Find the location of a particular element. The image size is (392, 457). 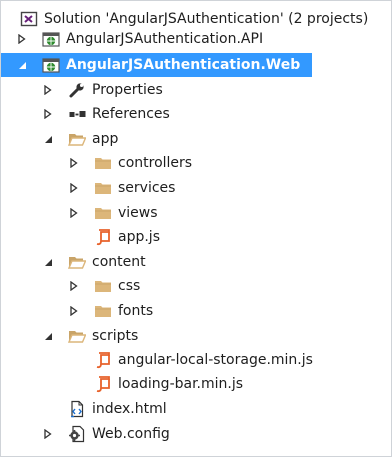

tree-item-label: app.js is located at coordinates (139, 237).